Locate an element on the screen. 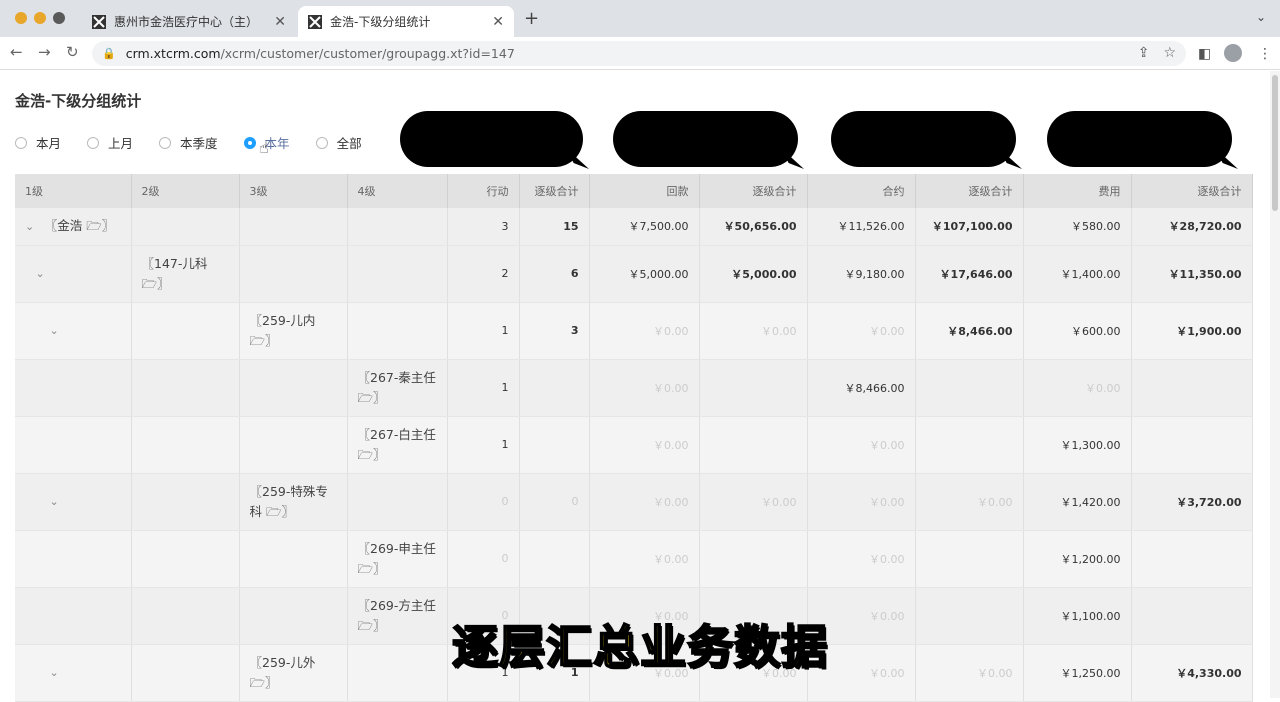 This screenshot has height=702, width=1280. group-name-link: 〖269-申主任 🗁〗 is located at coordinates (397, 558).